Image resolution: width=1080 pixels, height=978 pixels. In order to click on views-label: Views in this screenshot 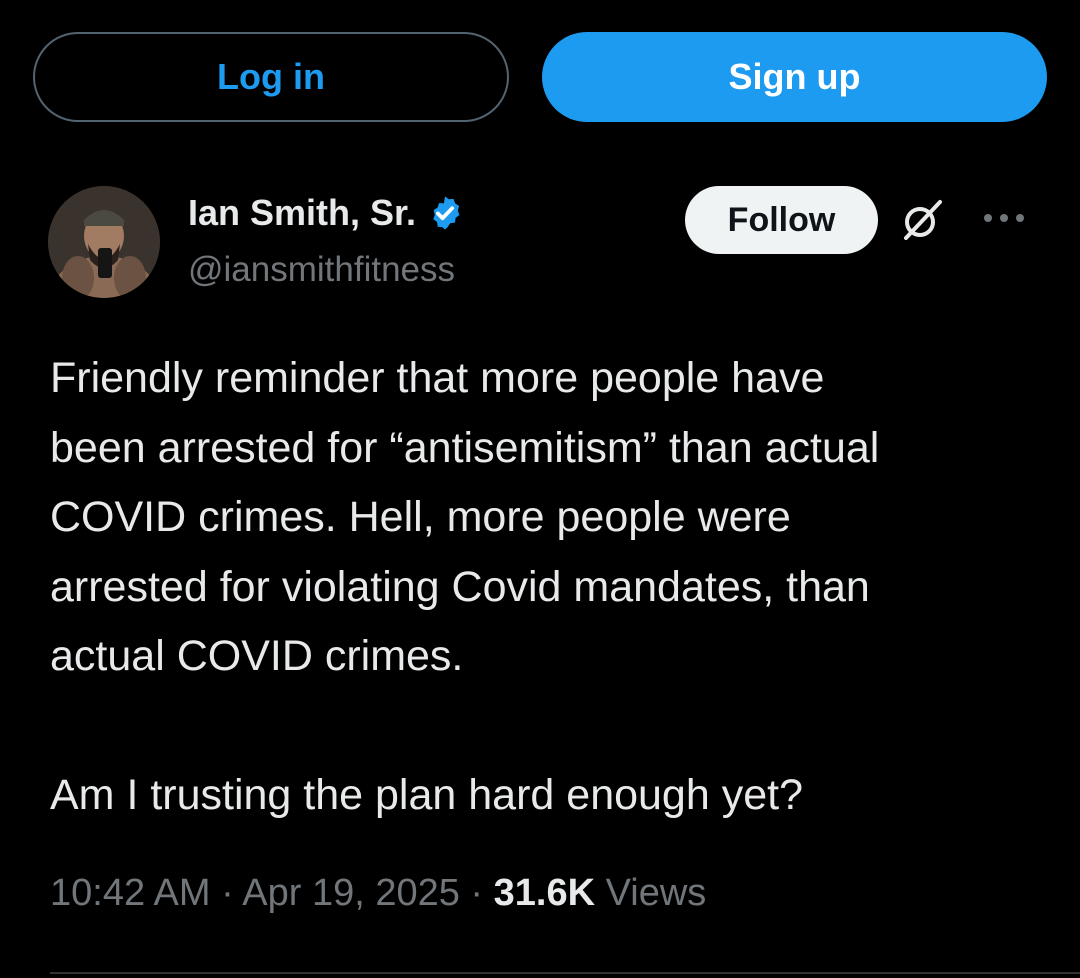, I will do `click(656, 893)`.